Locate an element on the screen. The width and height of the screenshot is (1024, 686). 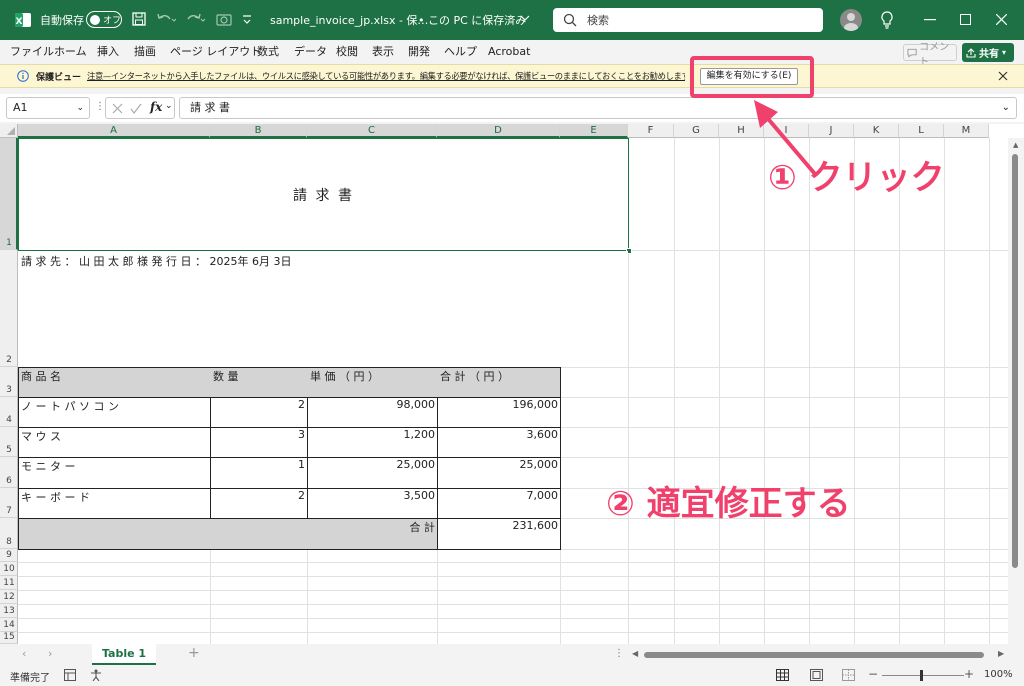
lightbulb-icon is located at coordinates (887, 20).